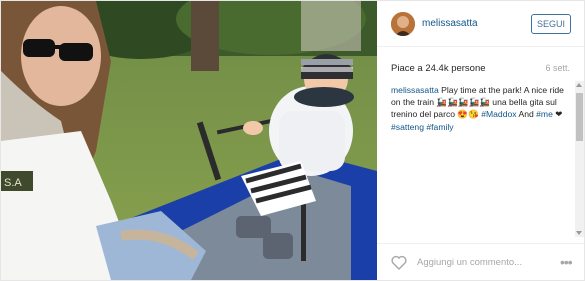 This screenshot has height=281, width=585. What do you see at coordinates (557, 68) in the screenshot?
I see `post-time: 6 sett.` at bounding box center [557, 68].